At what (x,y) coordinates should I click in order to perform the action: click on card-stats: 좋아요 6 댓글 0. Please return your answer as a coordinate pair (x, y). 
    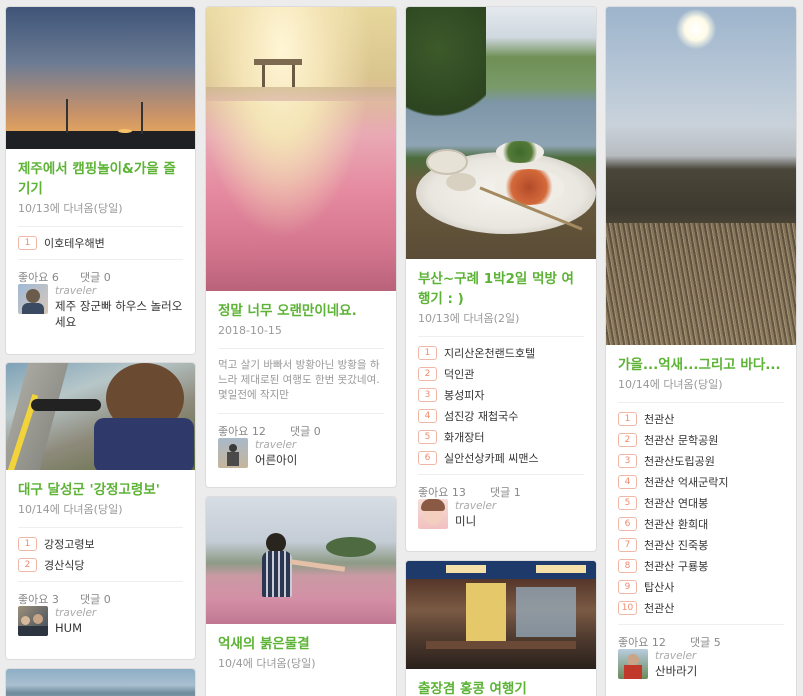
    Looking at the image, I should click on (100, 271).